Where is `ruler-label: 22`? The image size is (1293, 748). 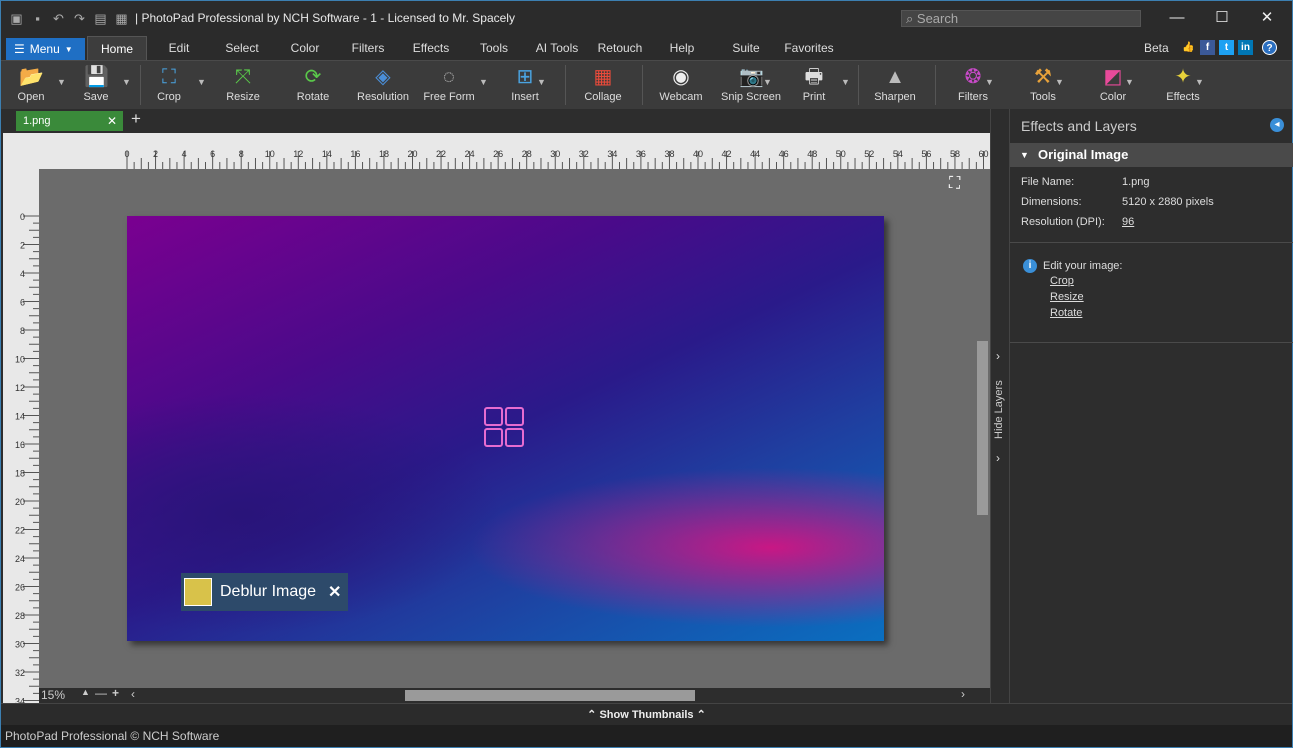
ruler-label: 22 is located at coordinates (441, 154).